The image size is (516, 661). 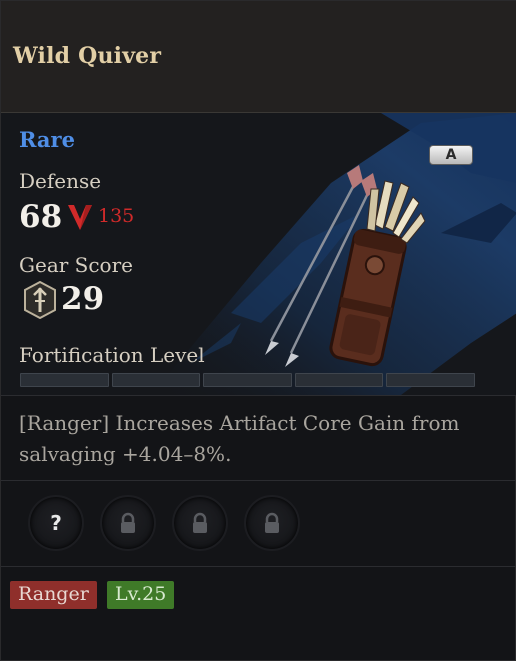 I want to click on level-tag: Lv.25, so click(x=141, y=595).